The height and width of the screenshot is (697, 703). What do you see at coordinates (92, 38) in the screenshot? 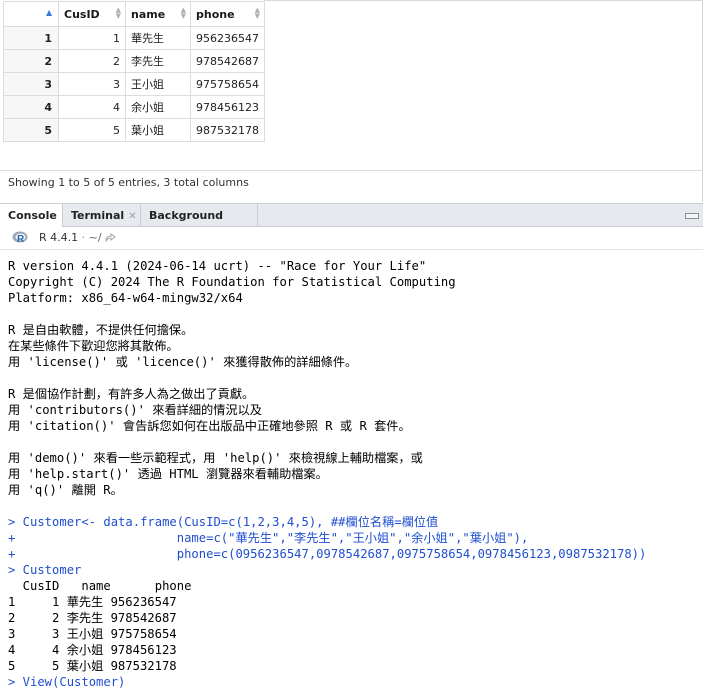
I see `cell-cusid: 1` at bounding box center [92, 38].